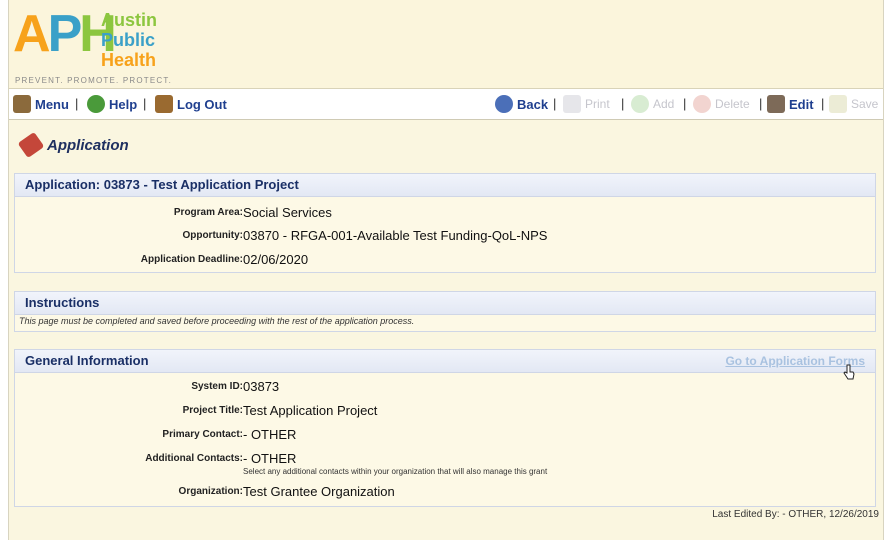  What do you see at coordinates (22, 104) in the screenshot?
I see `menu-icon` at bounding box center [22, 104].